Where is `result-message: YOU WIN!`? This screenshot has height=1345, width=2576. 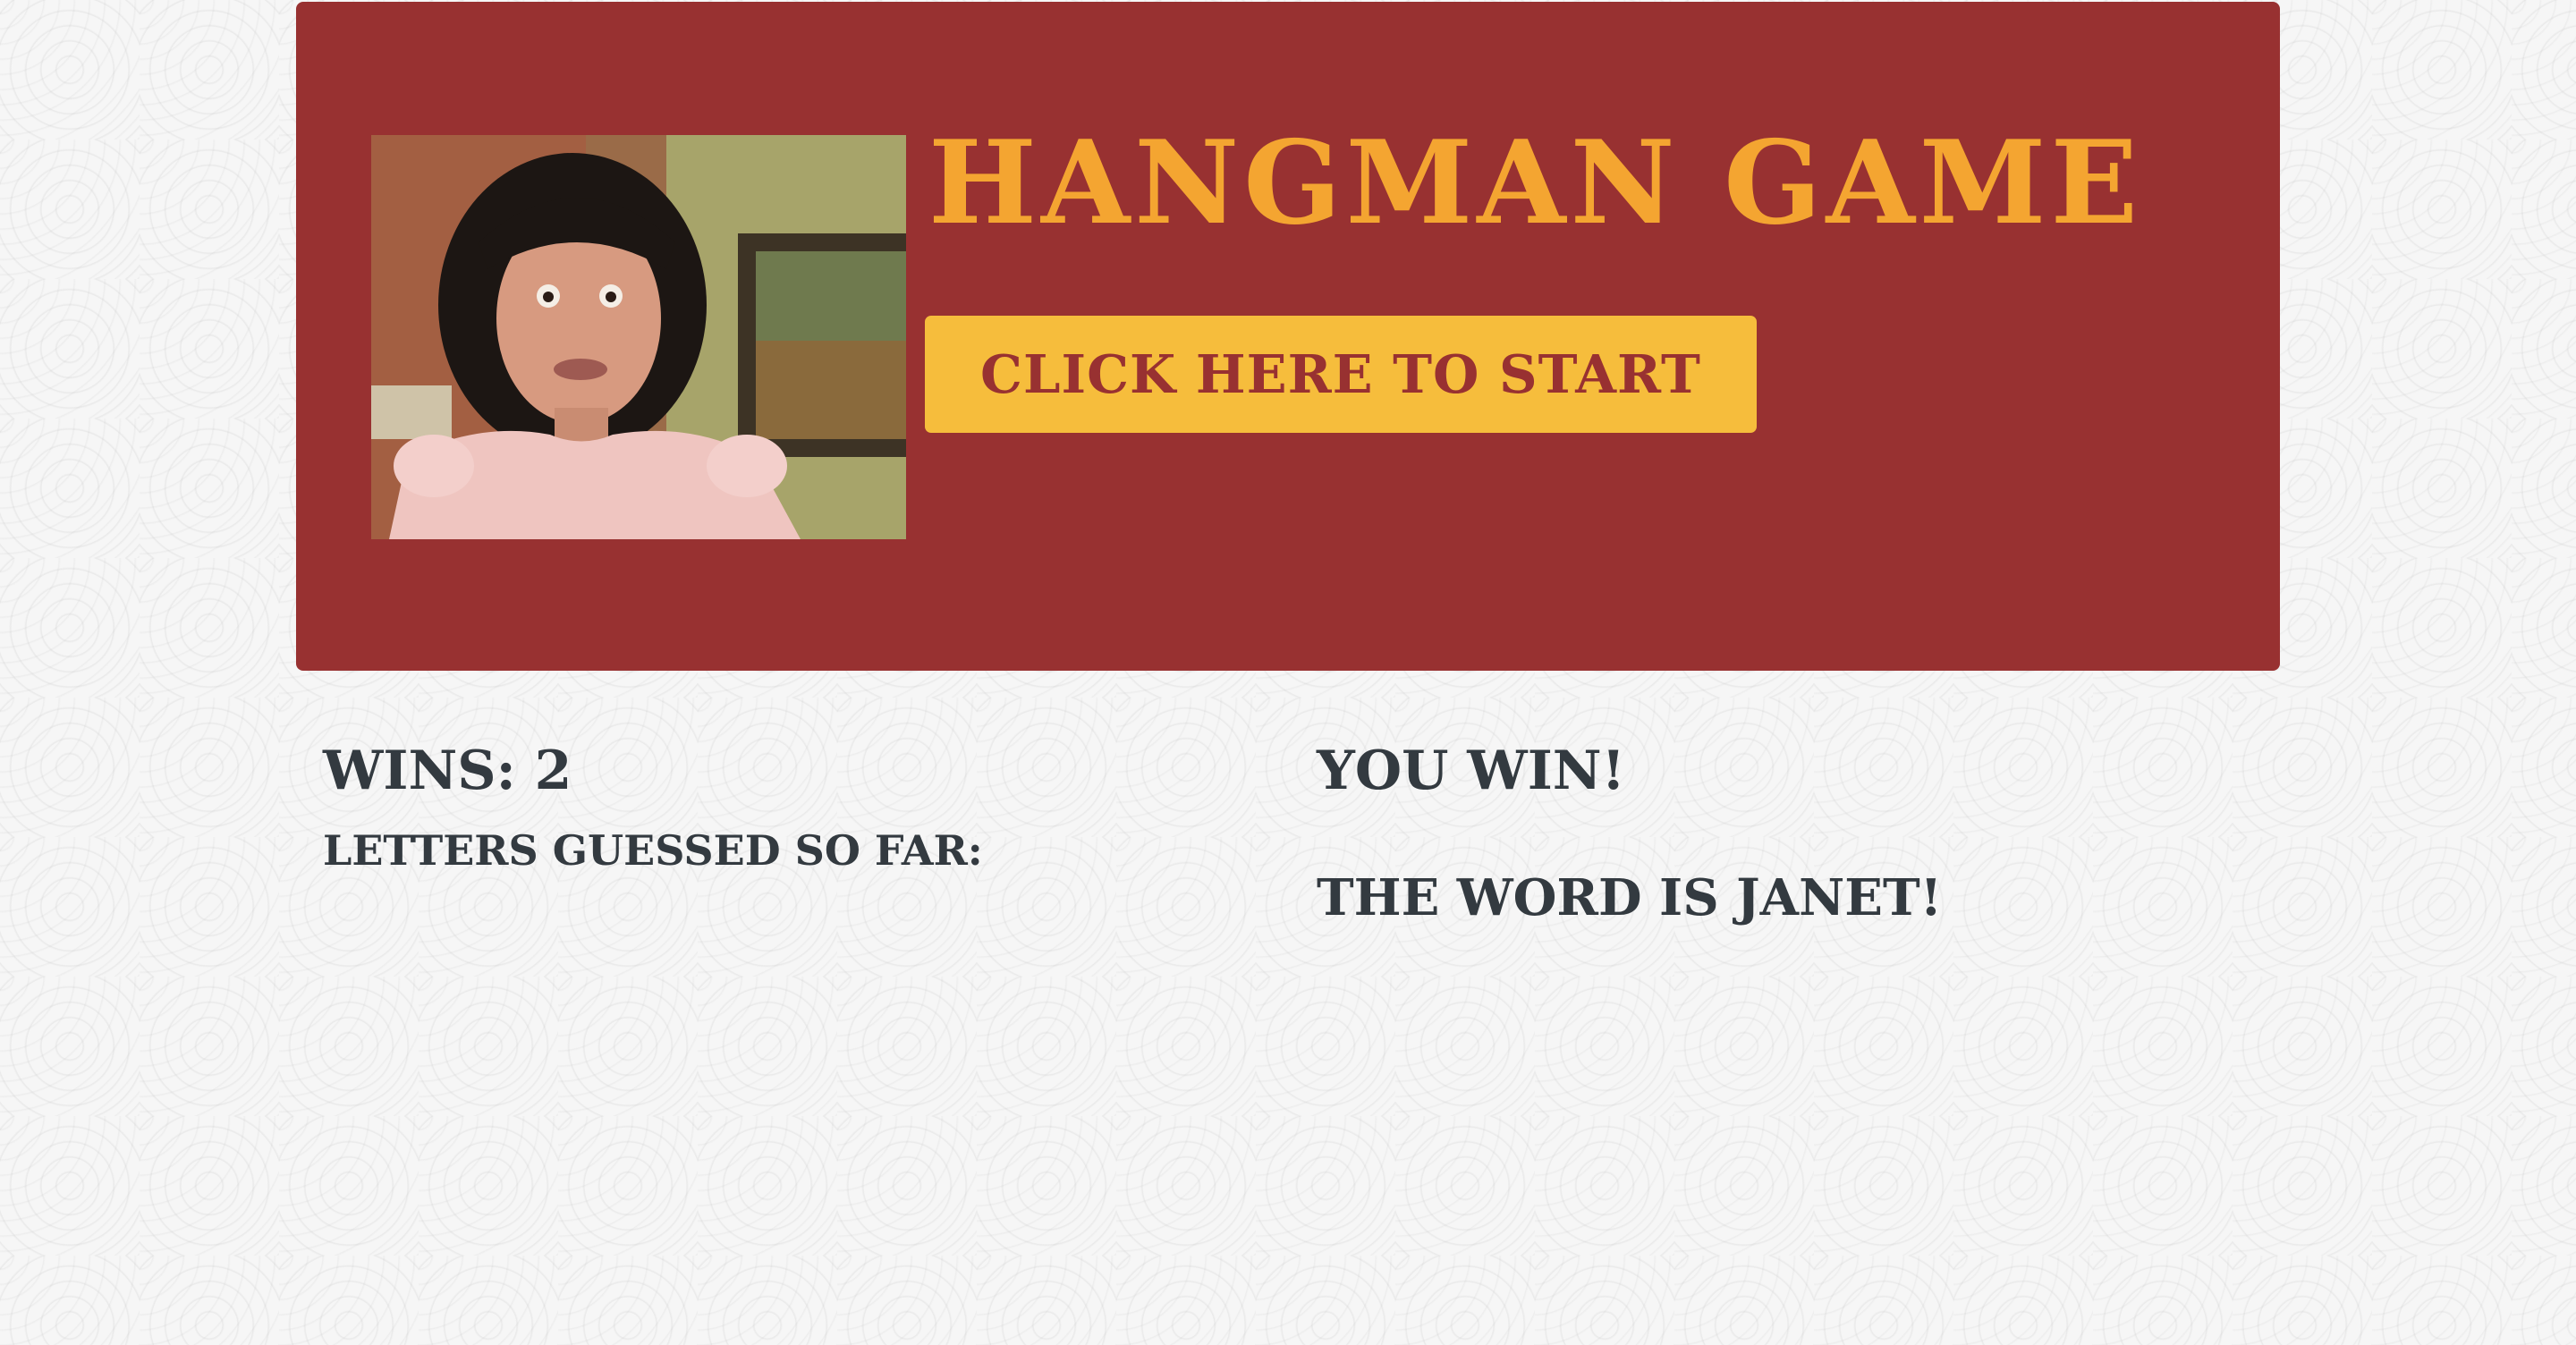 result-message: YOU WIN! is located at coordinates (1471, 771).